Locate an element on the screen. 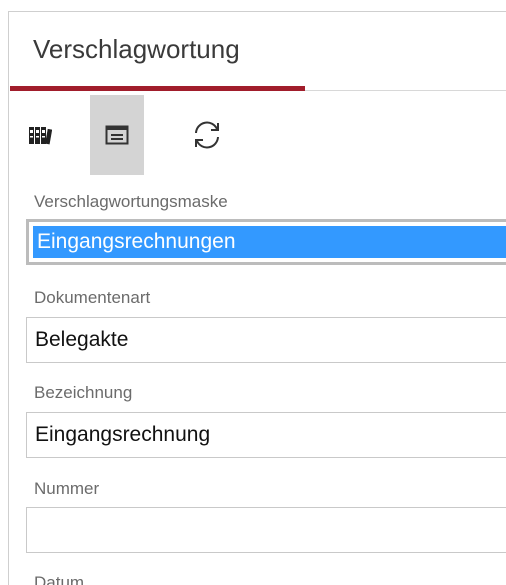  doctype-value: Belegakte is located at coordinates (82, 339).